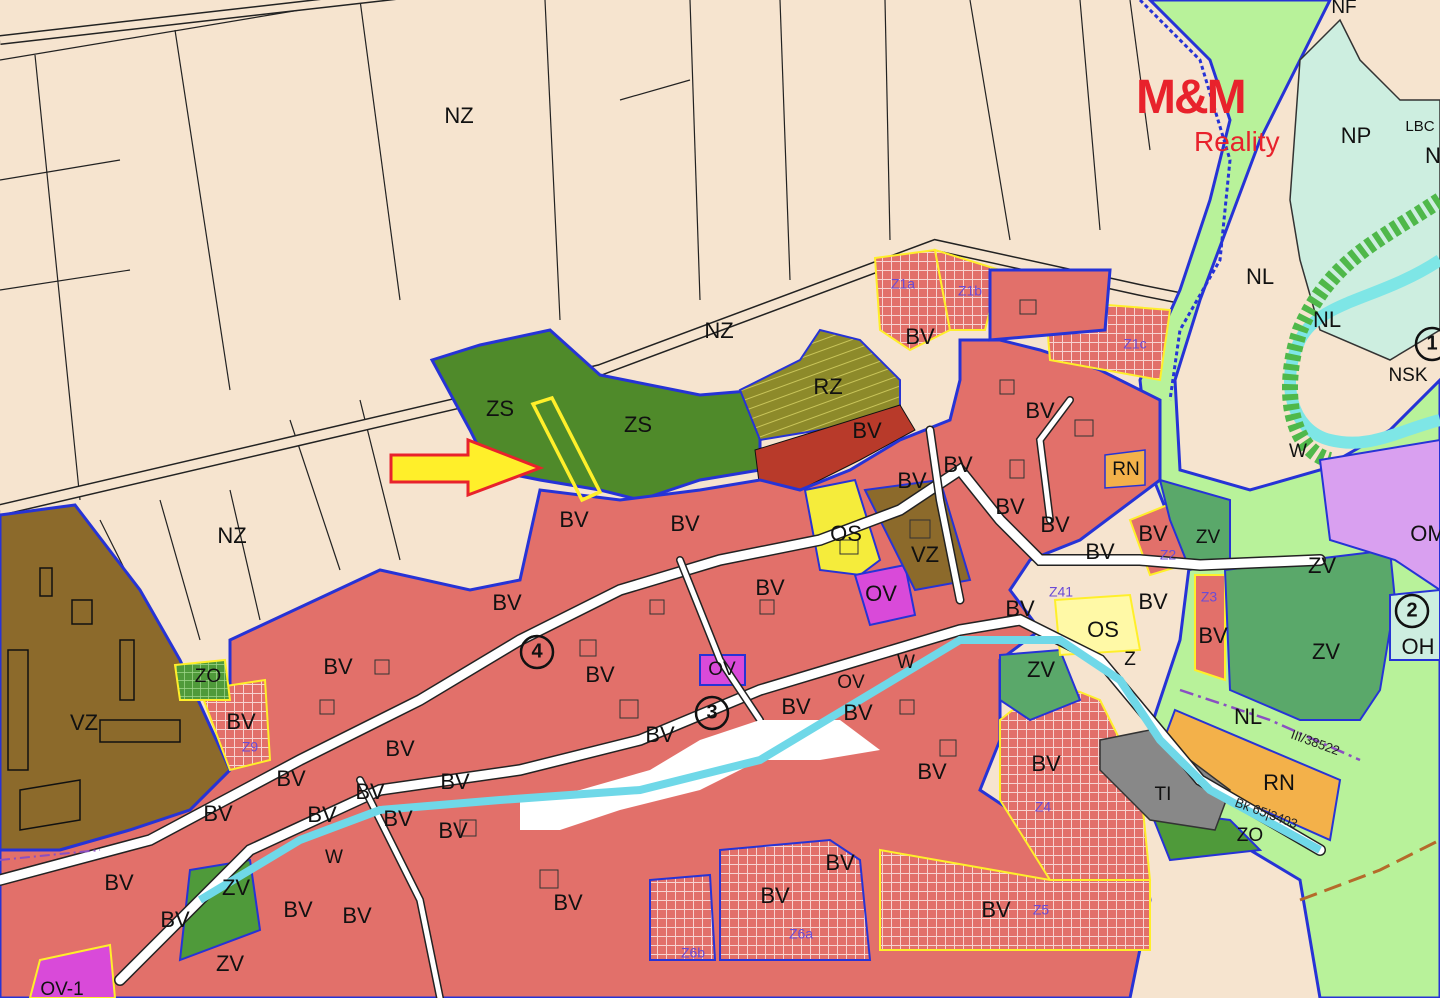 Image resolution: width=1440 pixels, height=998 pixels. I want to click on label-oh: OH, so click(1418, 646).